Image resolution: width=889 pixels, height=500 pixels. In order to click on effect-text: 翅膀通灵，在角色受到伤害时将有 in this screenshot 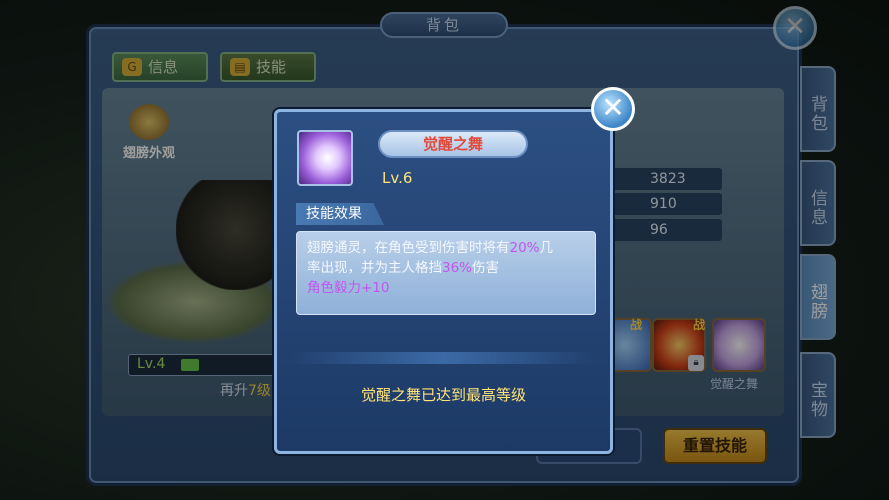, I will do `click(408, 248)`.